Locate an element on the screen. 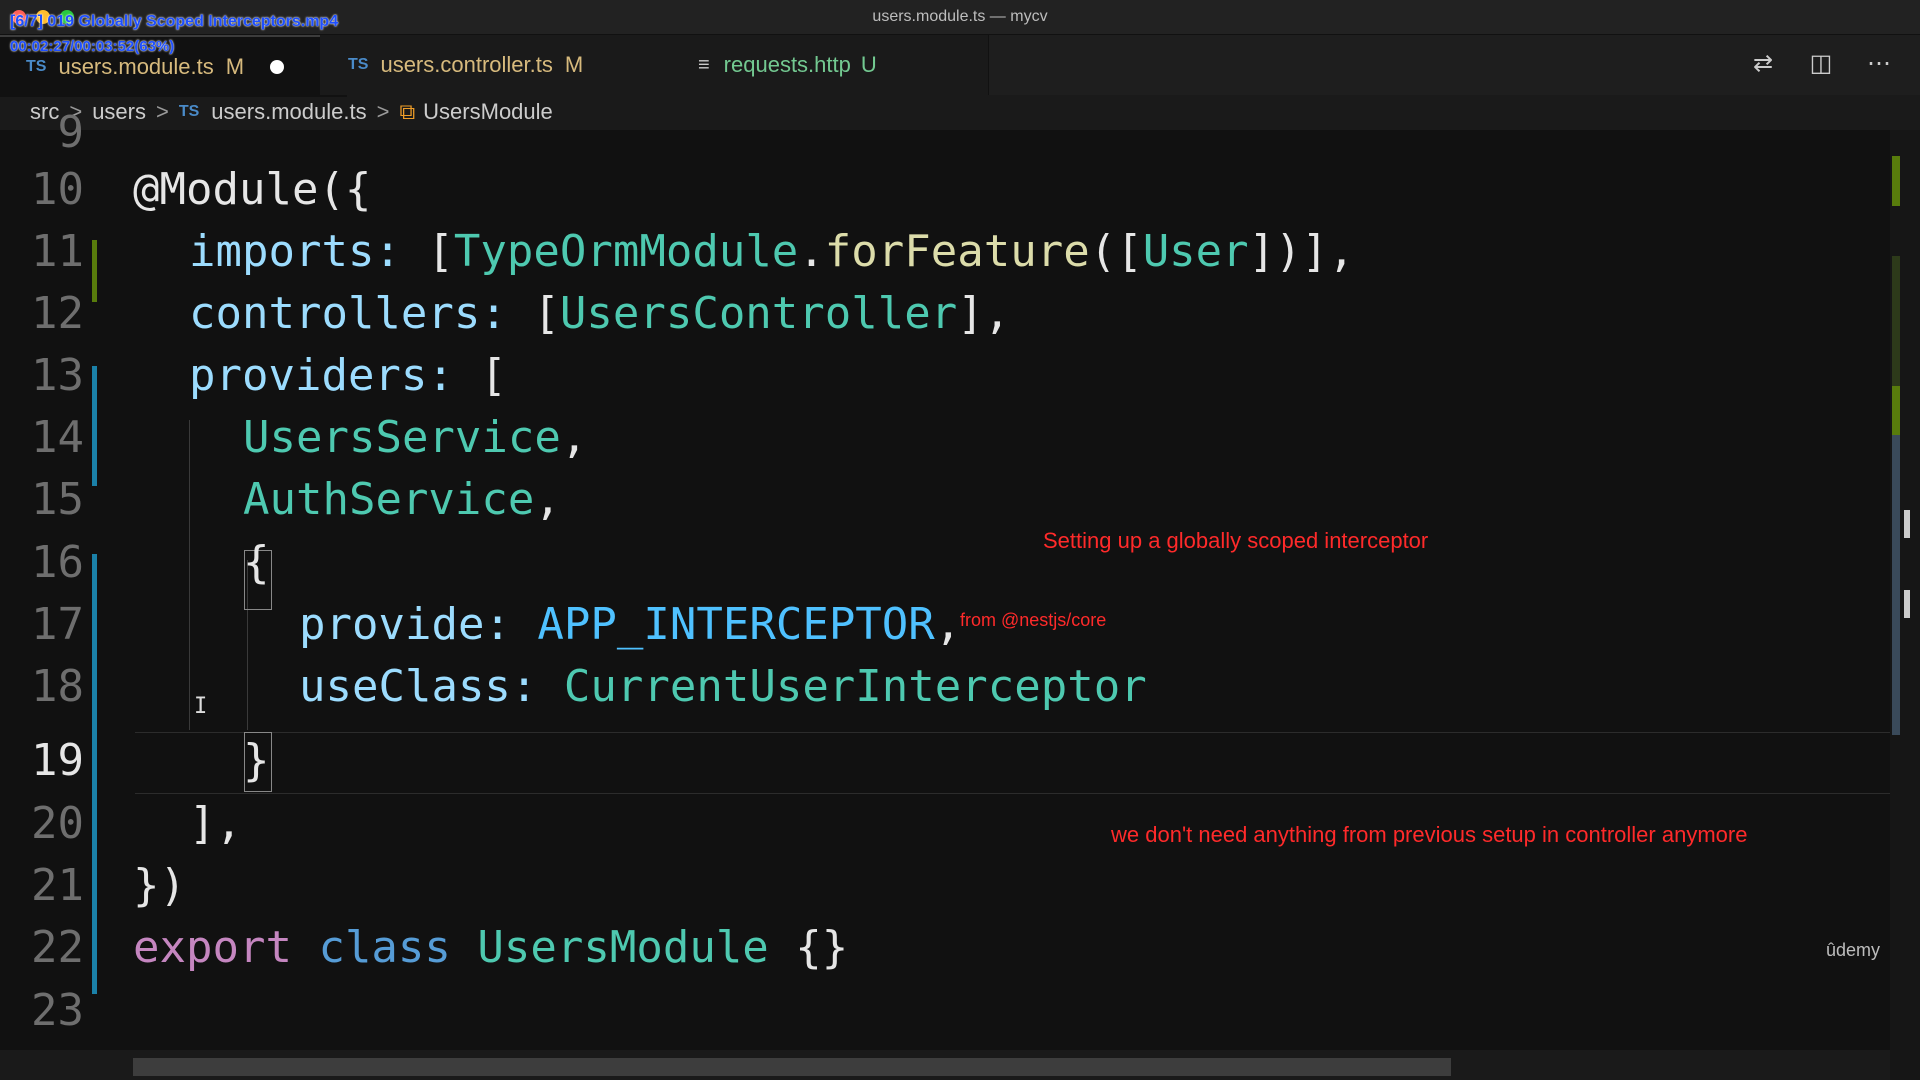 Image resolution: width=1920 pixels, height=1080 pixels. line-number: 22 is located at coordinates (57, 947).